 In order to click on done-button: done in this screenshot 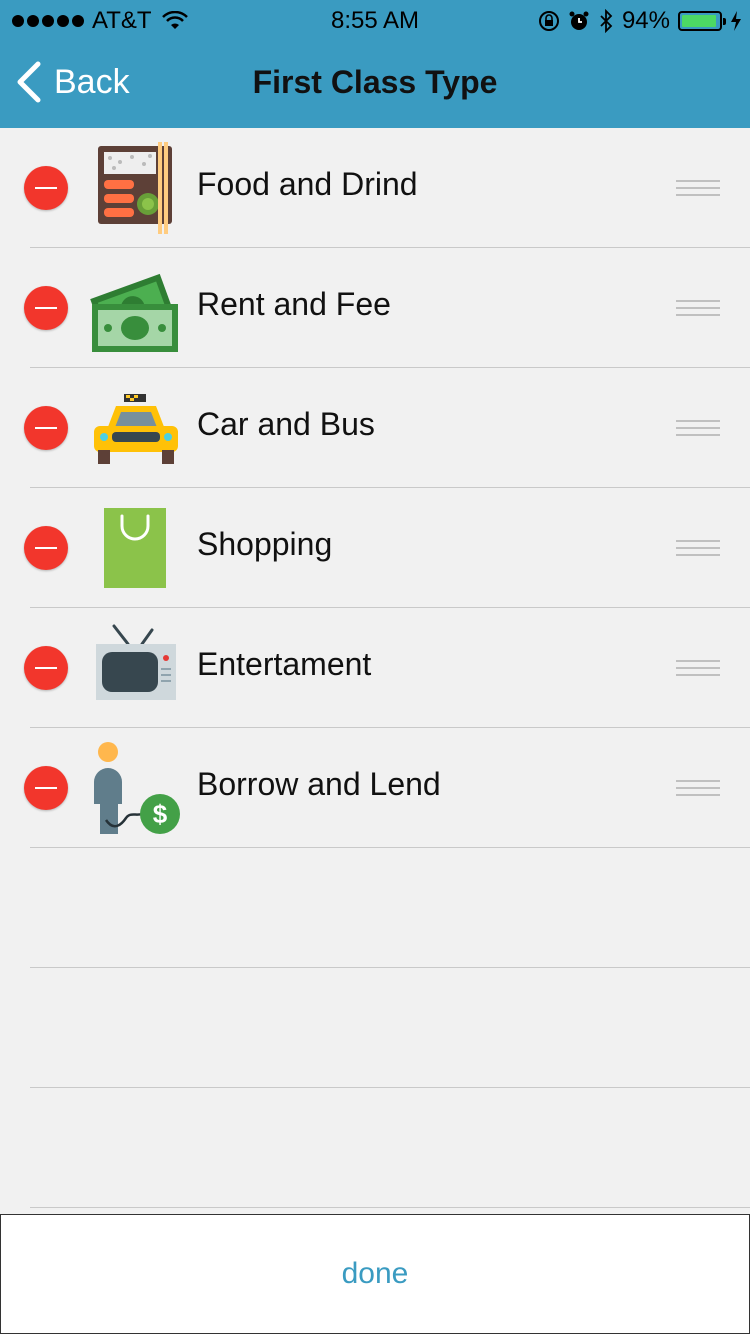, I will do `click(375, 1274)`.